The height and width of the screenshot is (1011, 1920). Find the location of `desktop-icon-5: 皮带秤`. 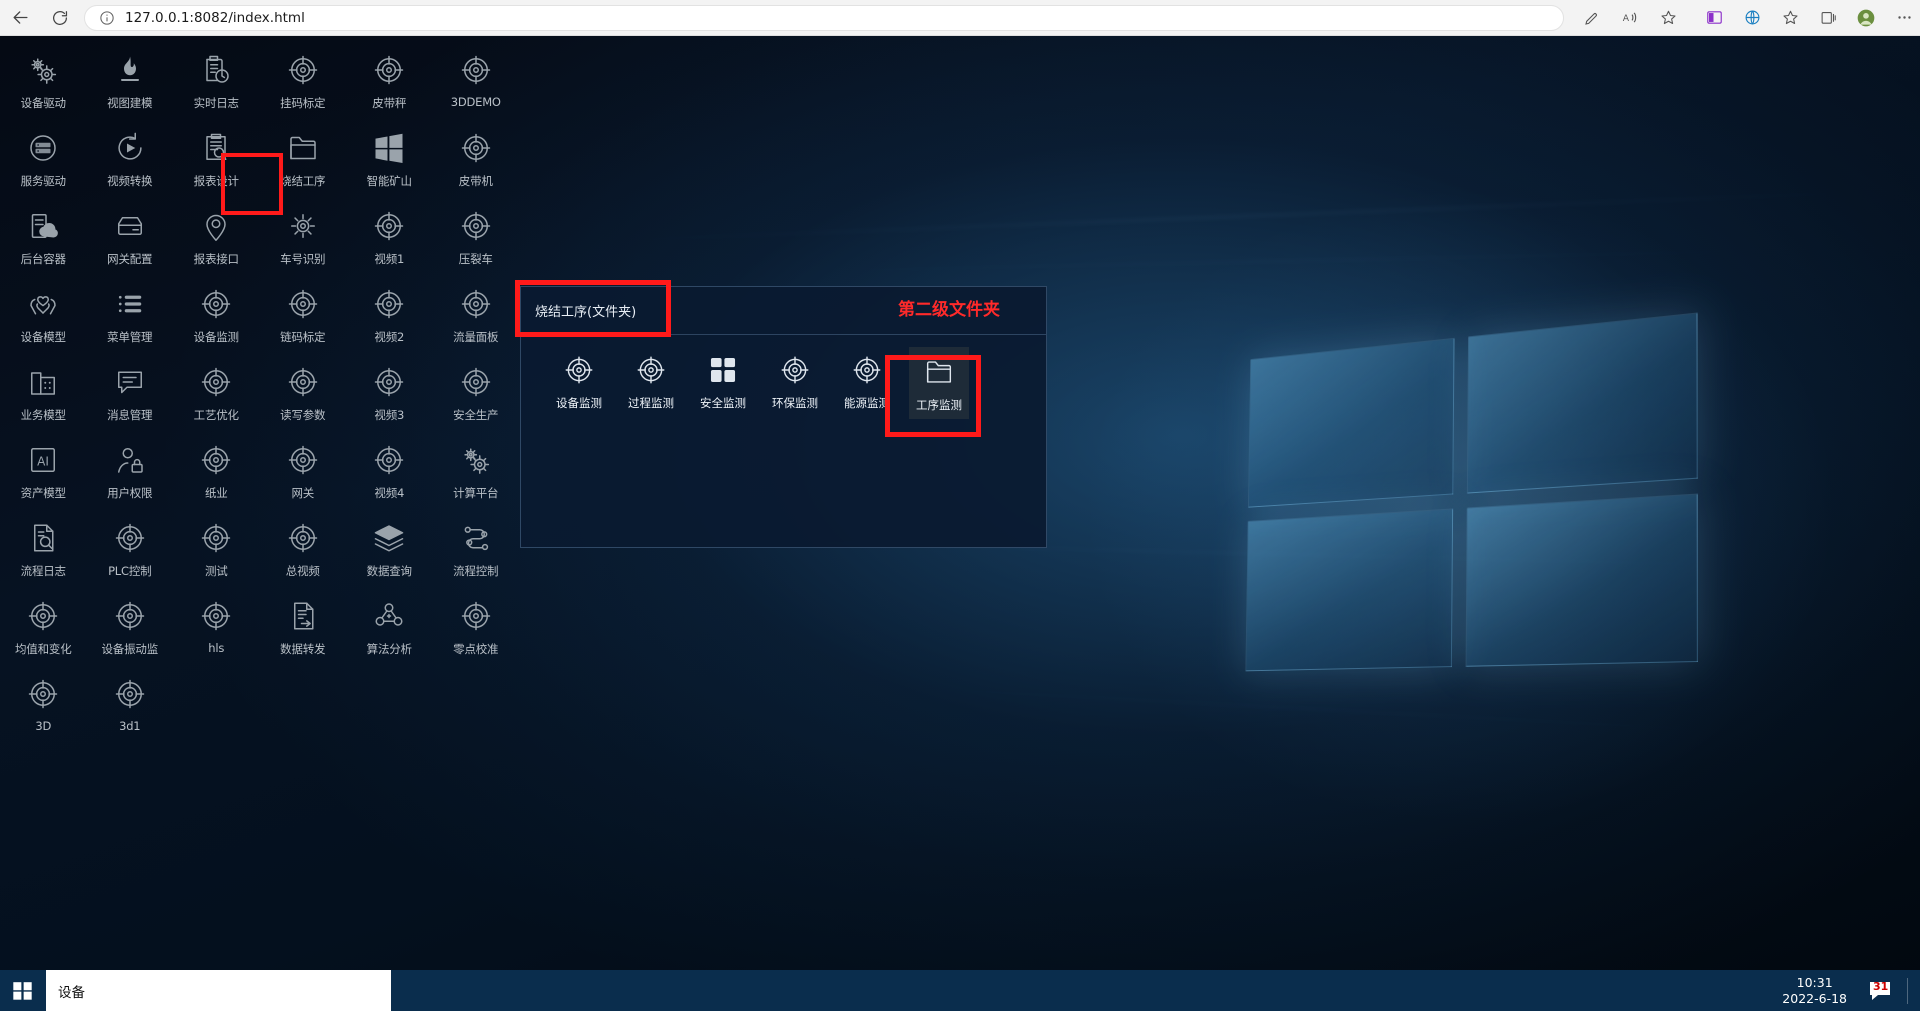

desktop-icon-5: 皮带秤 is located at coordinates (389, 81).